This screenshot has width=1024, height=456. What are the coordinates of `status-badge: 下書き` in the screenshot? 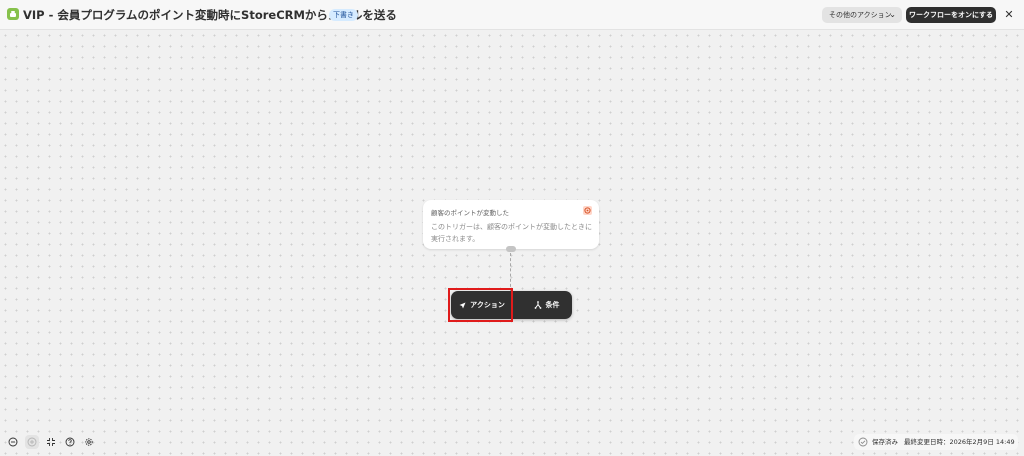 It's located at (343, 15).